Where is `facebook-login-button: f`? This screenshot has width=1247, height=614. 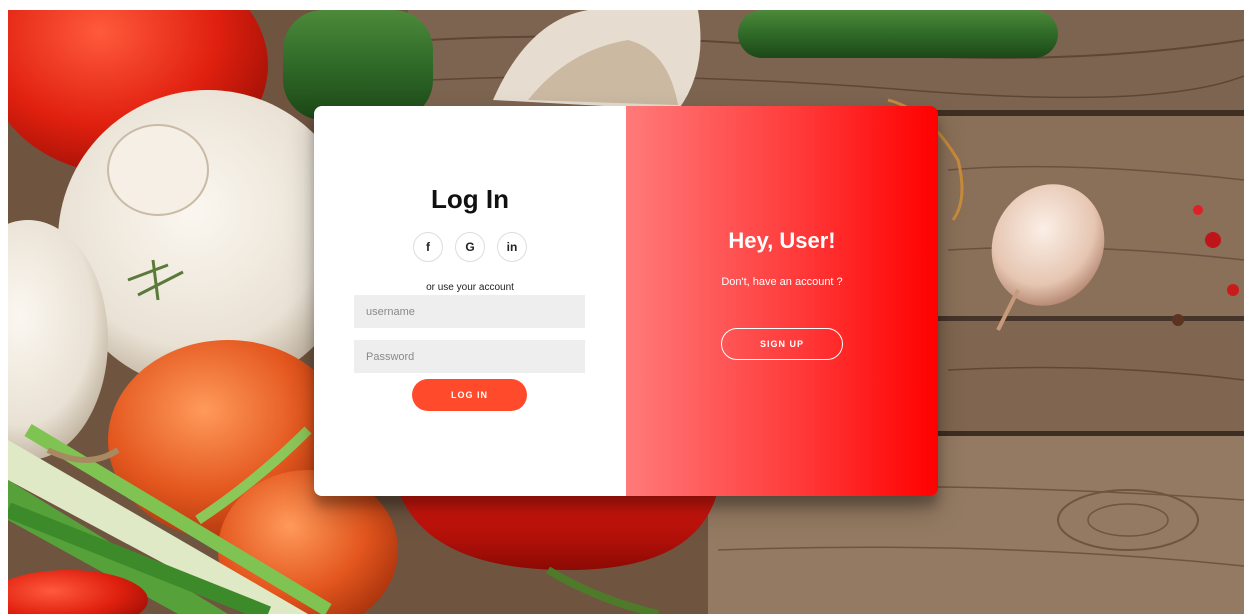
facebook-login-button: f is located at coordinates (428, 247).